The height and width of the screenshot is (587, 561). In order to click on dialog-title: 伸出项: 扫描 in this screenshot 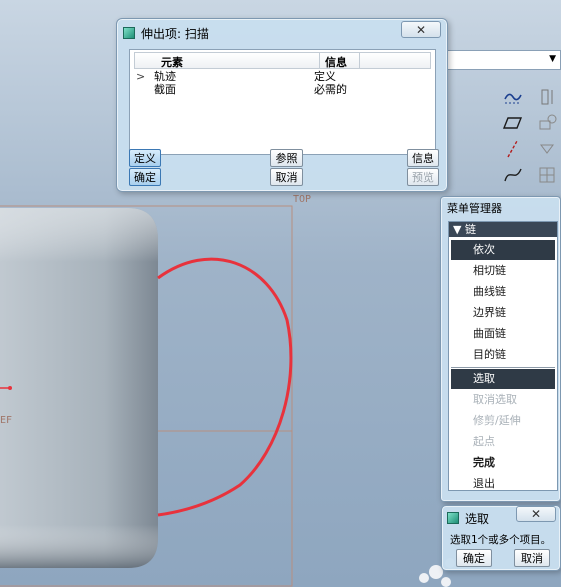, I will do `click(175, 33)`.